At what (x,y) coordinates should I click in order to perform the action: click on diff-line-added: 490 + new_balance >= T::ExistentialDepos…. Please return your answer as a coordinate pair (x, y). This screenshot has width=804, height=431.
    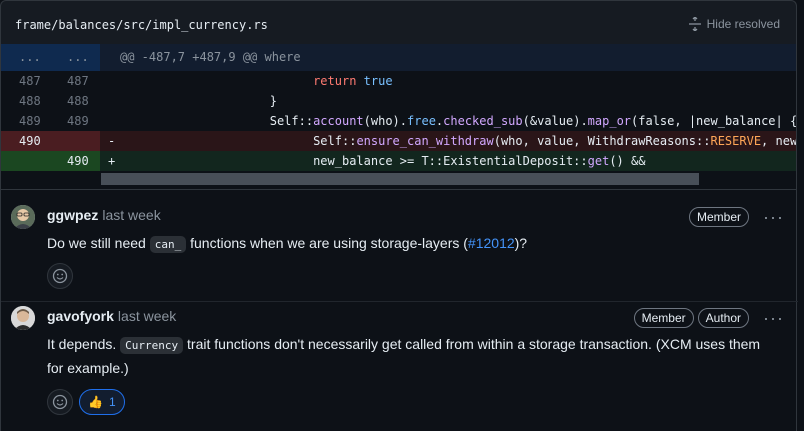
    Looking at the image, I should click on (398, 161).